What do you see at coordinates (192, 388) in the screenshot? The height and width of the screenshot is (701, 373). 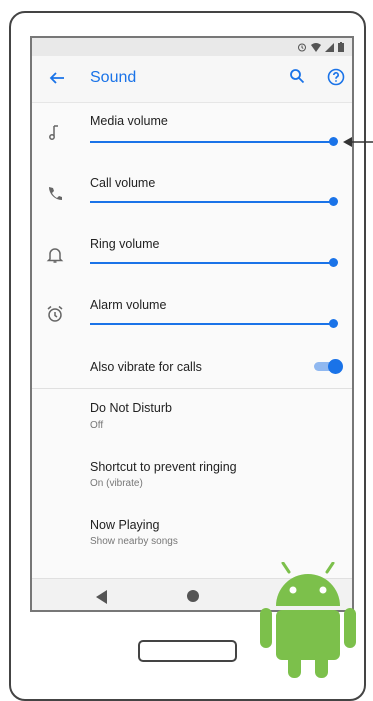 I see `section-divider` at bounding box center [192, 388].